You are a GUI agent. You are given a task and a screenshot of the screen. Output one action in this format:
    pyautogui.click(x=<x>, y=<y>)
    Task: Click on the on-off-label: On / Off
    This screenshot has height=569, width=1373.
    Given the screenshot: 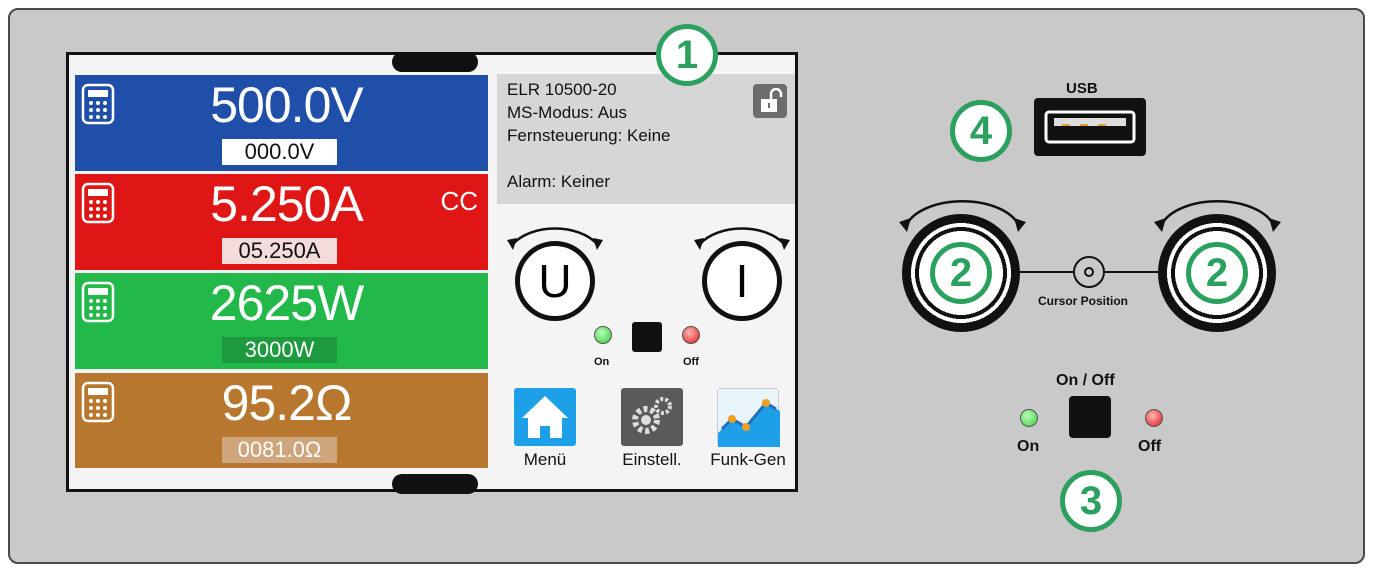 What is the action you would take?
    pyautogui.click(x=1085, y=380)
    